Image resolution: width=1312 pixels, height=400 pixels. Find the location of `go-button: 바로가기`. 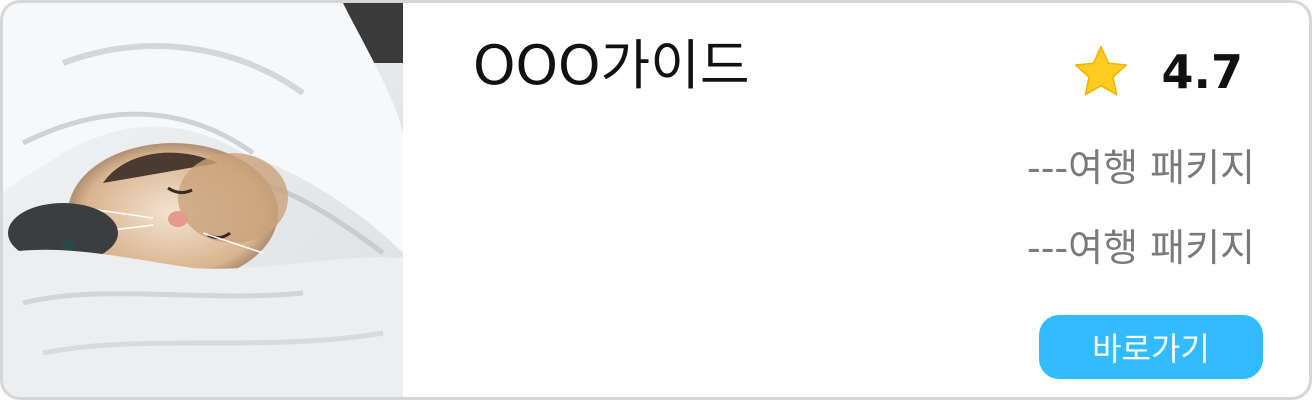

go-button: 바로가기 is located at coordinates (1151, 347).